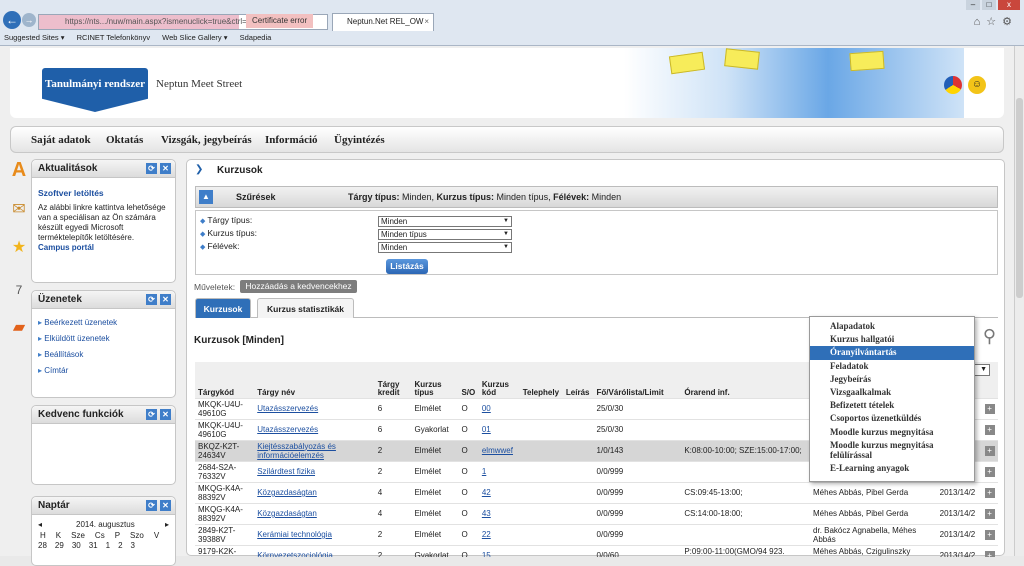  I want to click on smiley-icon: ☺, so click(977, 85).